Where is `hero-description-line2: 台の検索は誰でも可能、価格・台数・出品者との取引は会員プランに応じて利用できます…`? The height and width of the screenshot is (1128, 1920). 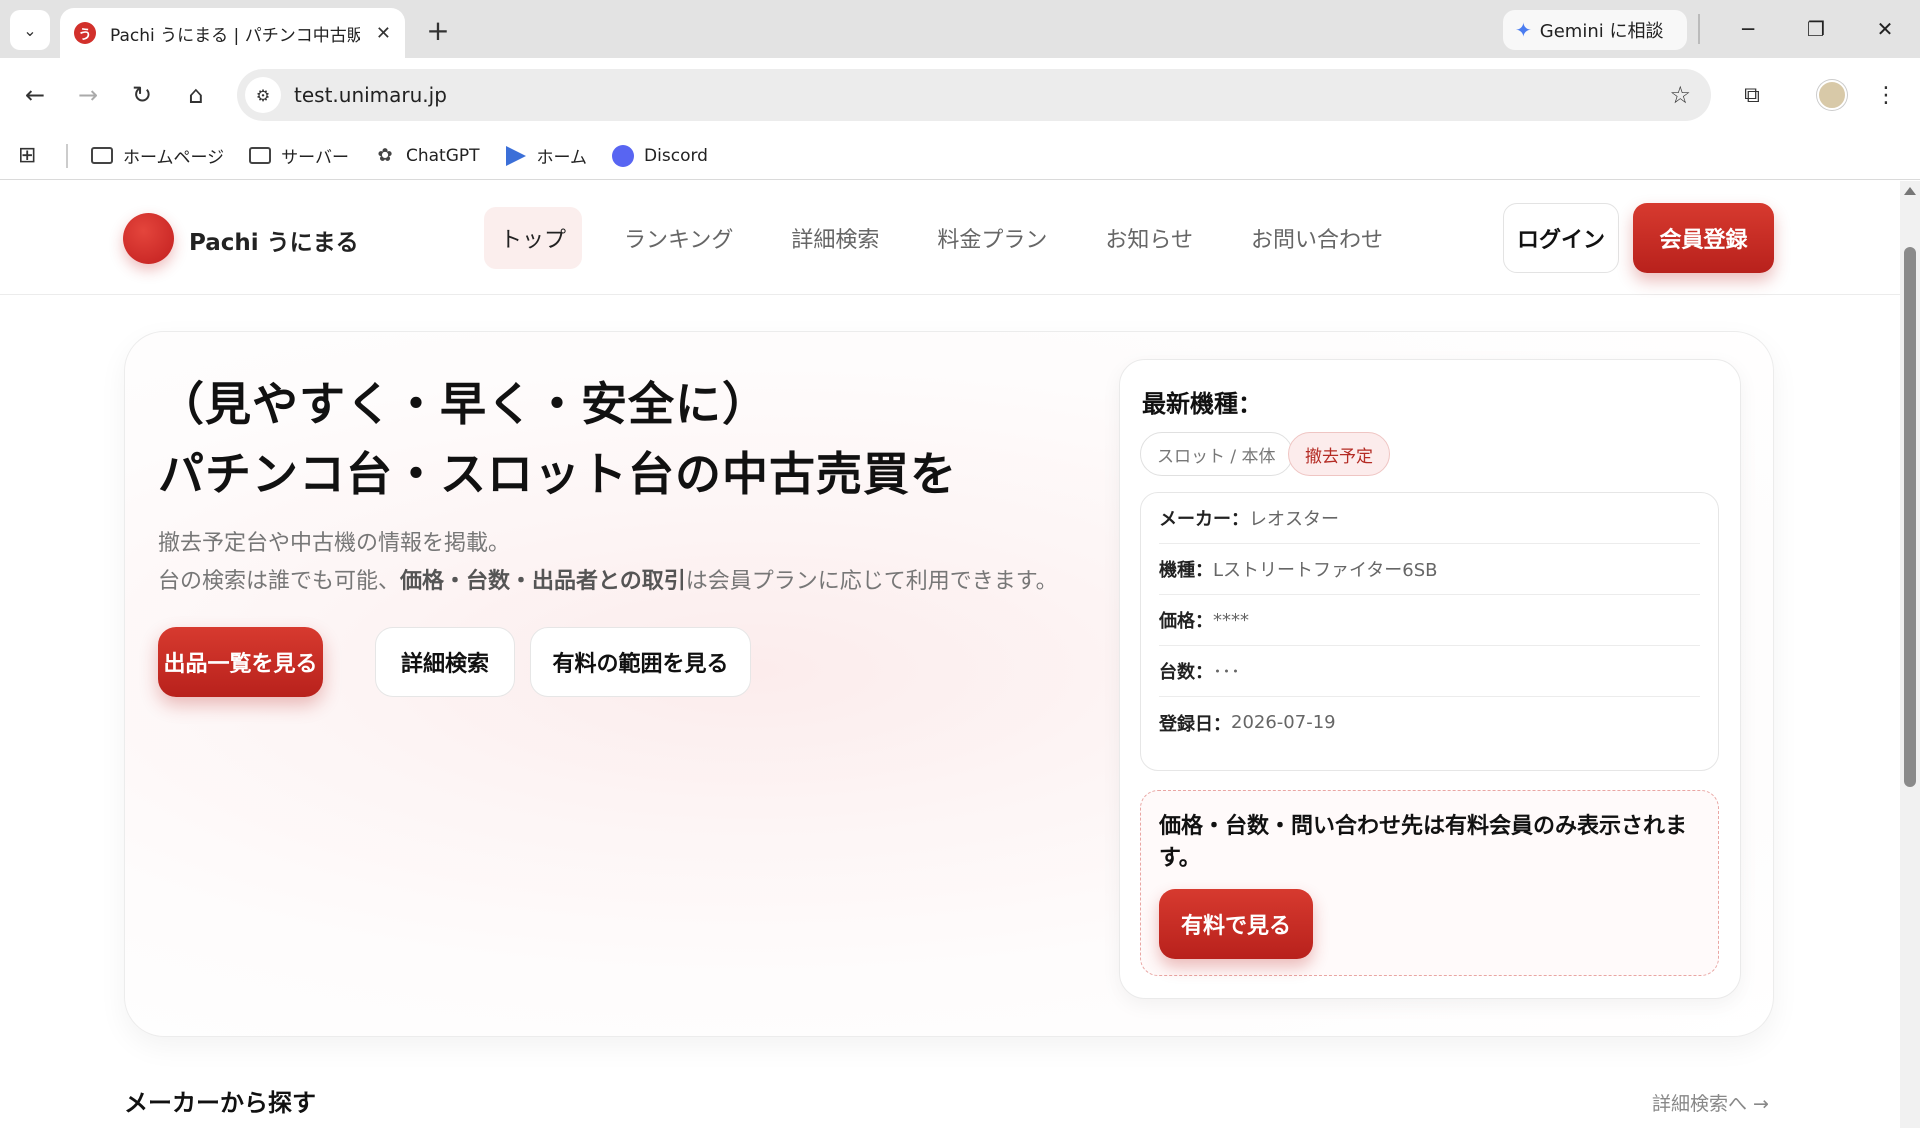 hero-description-line2: 台の検索は誰でも可能、価格・台数・出品者との取引は会員プランに応じて利用できます… is located at coordinates (608, 579).